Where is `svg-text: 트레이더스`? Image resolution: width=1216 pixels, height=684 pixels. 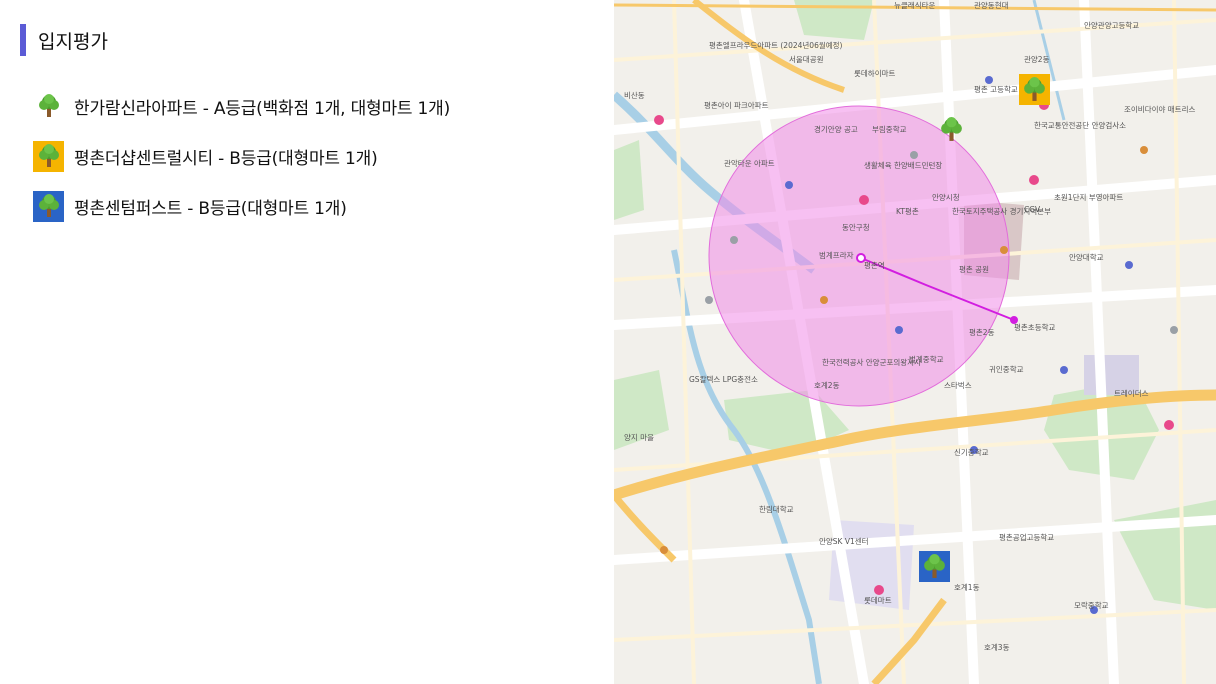
svg-text: 트레이더스 is located at coordinates (1131, 393).